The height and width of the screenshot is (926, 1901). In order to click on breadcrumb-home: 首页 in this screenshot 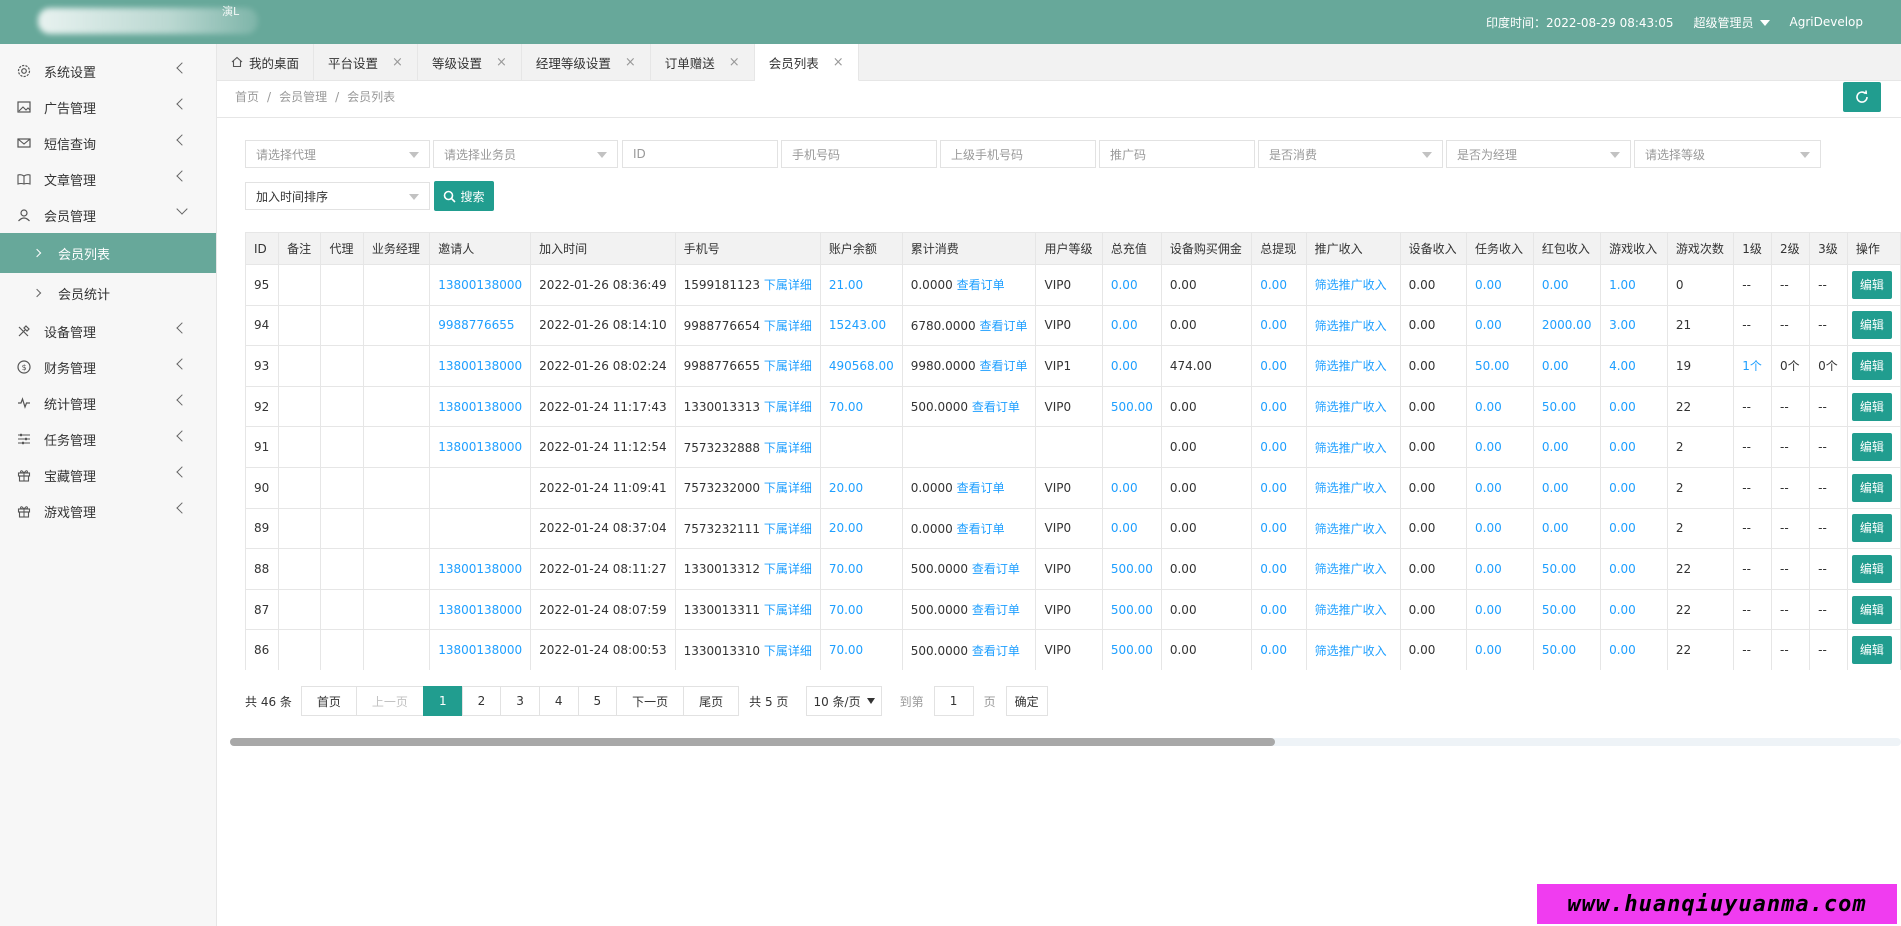, I will do `click(247, 97)`.